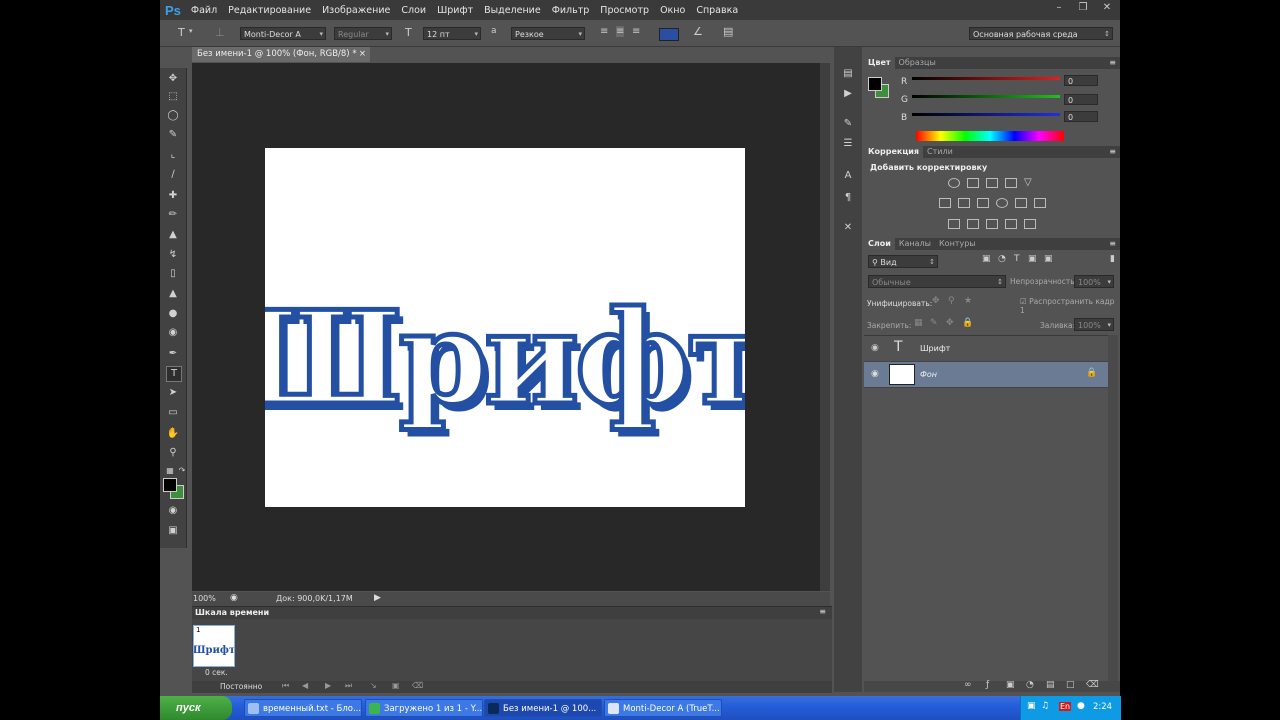 This screenshot has width=1280, height=720. What do you see at coordinates (1081, 80) in the screenshot?
I see `channel-r-input: 0` at bounding box center [1081, 80].